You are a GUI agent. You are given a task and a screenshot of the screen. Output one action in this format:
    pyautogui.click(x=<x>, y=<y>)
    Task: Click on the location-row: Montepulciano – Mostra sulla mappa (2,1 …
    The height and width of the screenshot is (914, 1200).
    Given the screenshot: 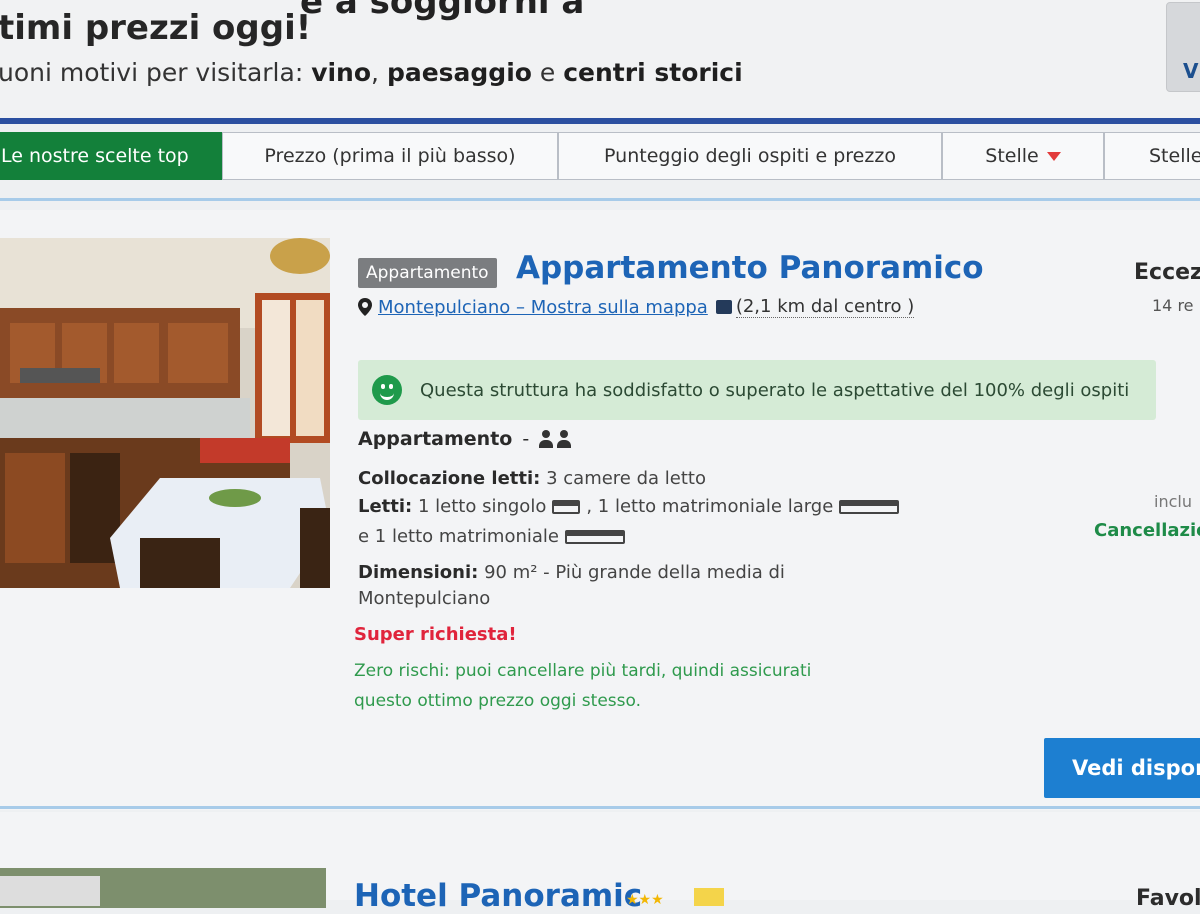 What is the action you would take?
    pyautogui.click(x=636, y=307)
    